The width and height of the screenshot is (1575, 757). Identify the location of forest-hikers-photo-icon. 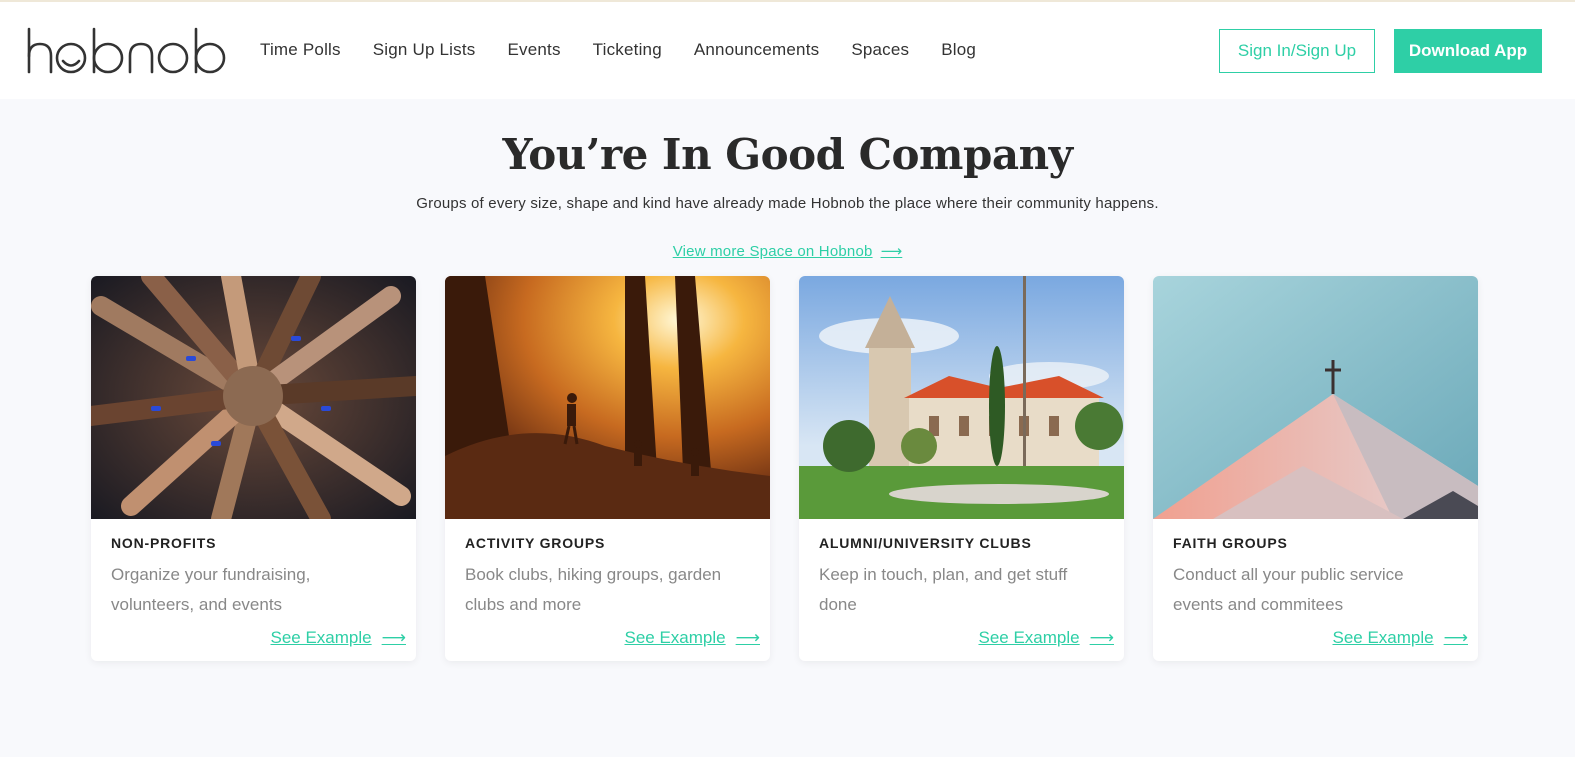
(607, 397).